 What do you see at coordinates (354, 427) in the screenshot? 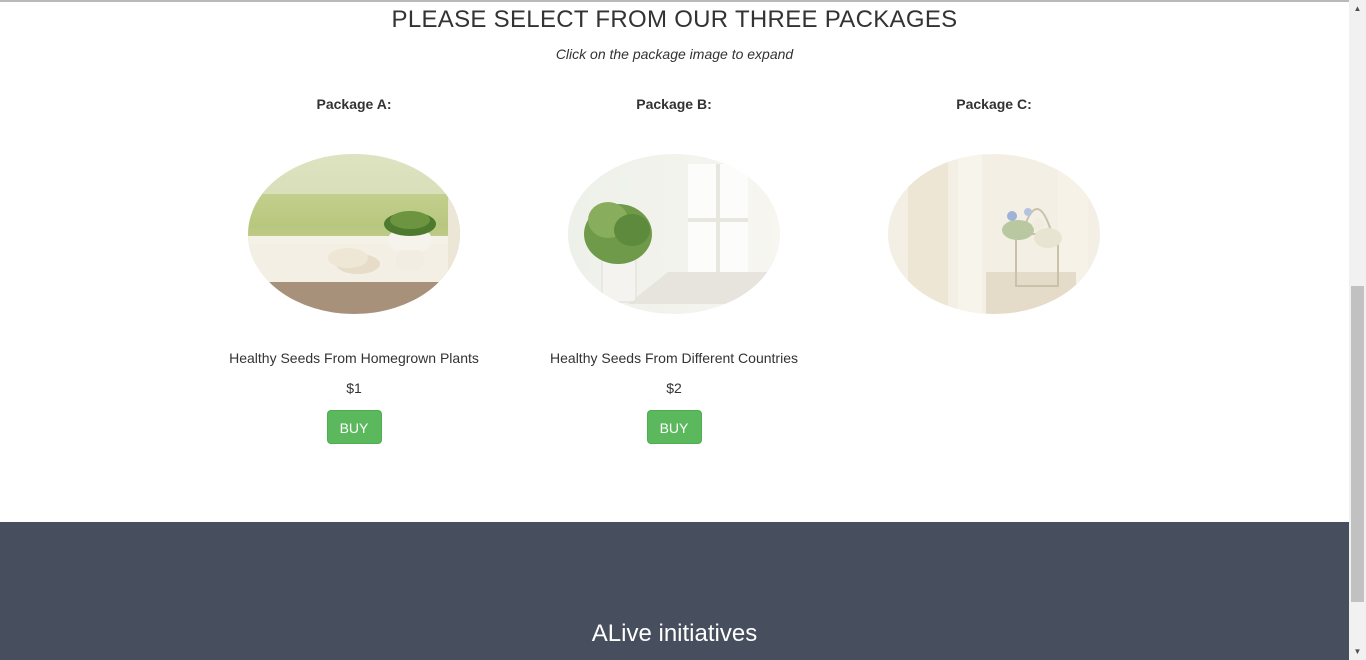
I see `buy-button-package-a: BUY` at bounding box center [354, 427].